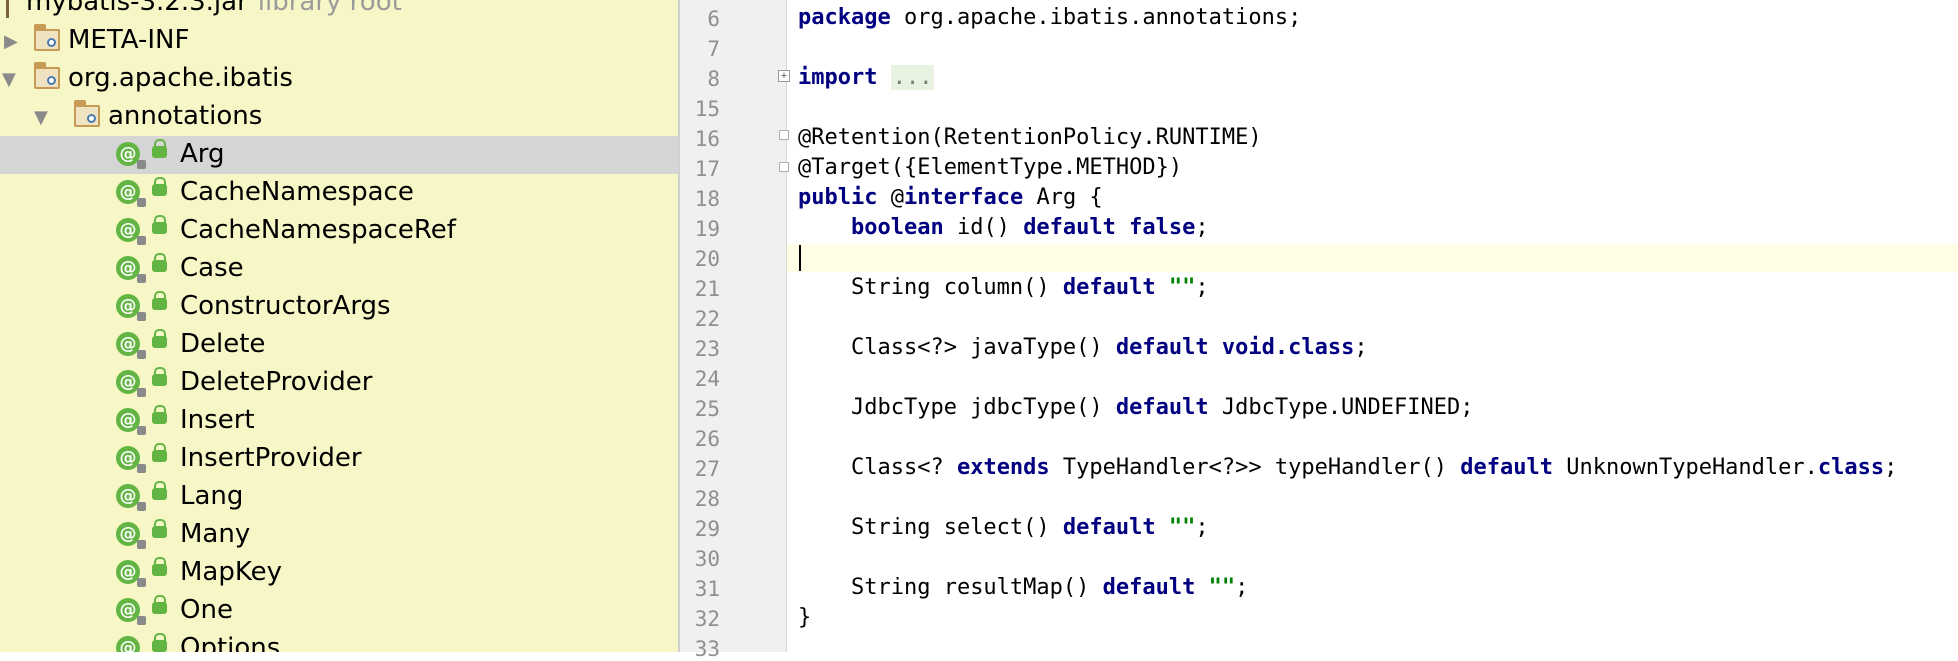  What do you see at coordinates (339, 421) in the screenshot?
I see `tree-item-annotation: @ Insert` at bounding box center [339, 421].